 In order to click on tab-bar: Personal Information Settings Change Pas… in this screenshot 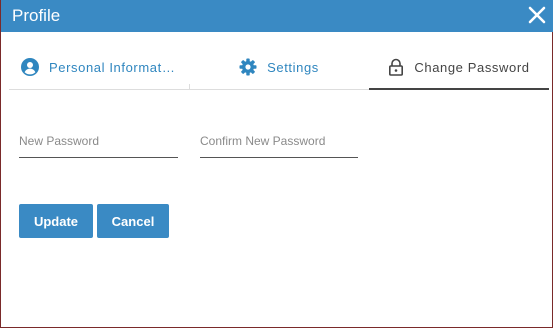, I will do `click(279, 68)`.